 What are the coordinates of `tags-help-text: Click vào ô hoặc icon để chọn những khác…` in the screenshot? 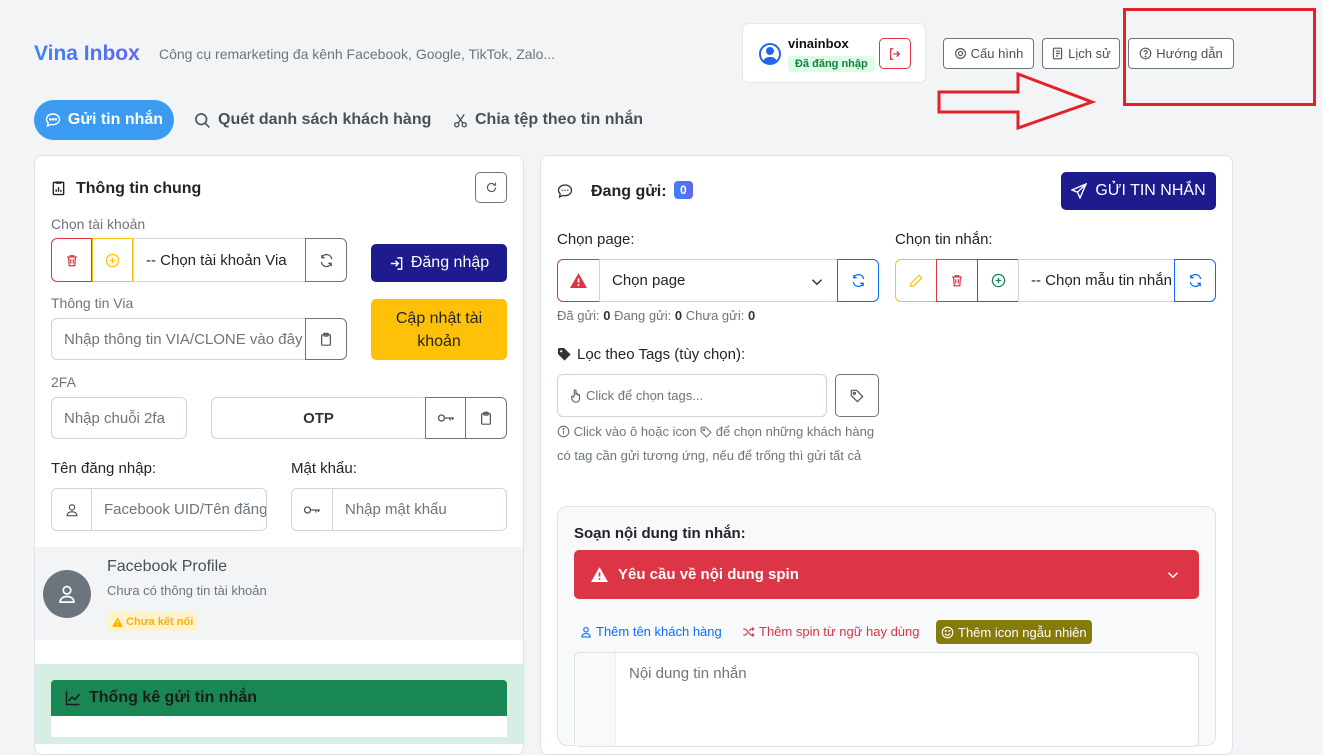 It's located at (717, 444).